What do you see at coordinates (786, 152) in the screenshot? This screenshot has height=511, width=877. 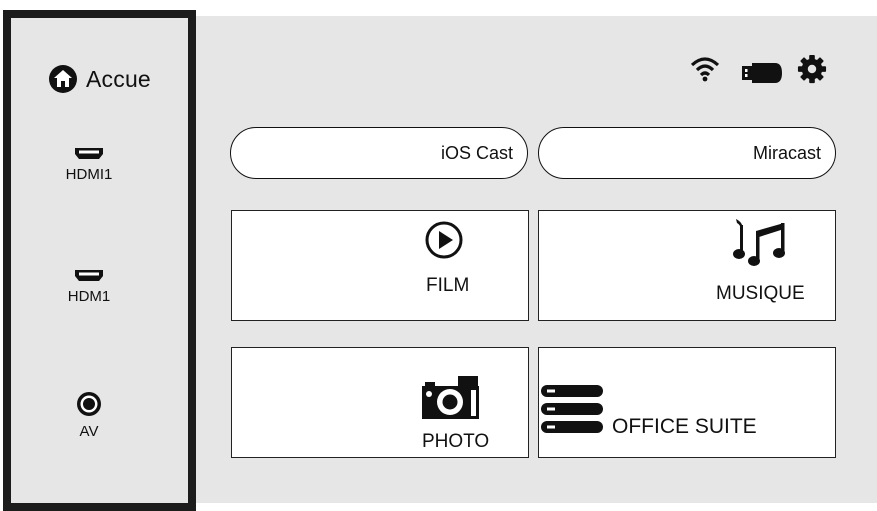 I see `miracast-label: Miracast` at bounding box center [786, 152].